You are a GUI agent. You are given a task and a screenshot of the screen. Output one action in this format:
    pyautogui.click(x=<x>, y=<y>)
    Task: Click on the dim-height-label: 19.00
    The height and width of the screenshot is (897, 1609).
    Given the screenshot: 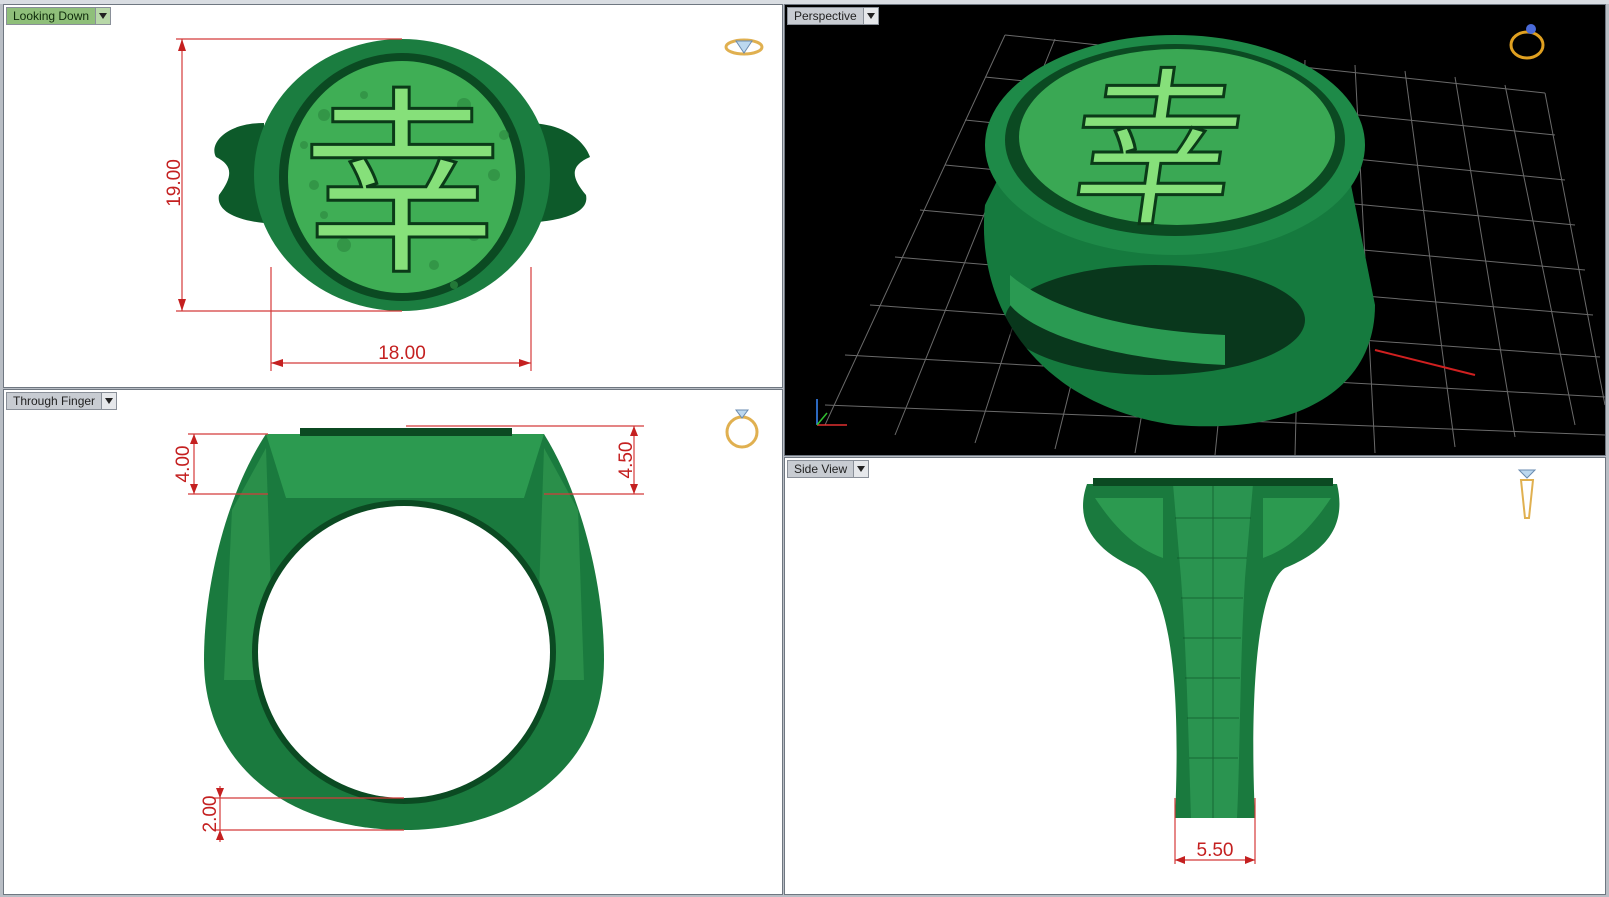 What is the action you would take?
    pyautogui.click(x=174, y=183)
    